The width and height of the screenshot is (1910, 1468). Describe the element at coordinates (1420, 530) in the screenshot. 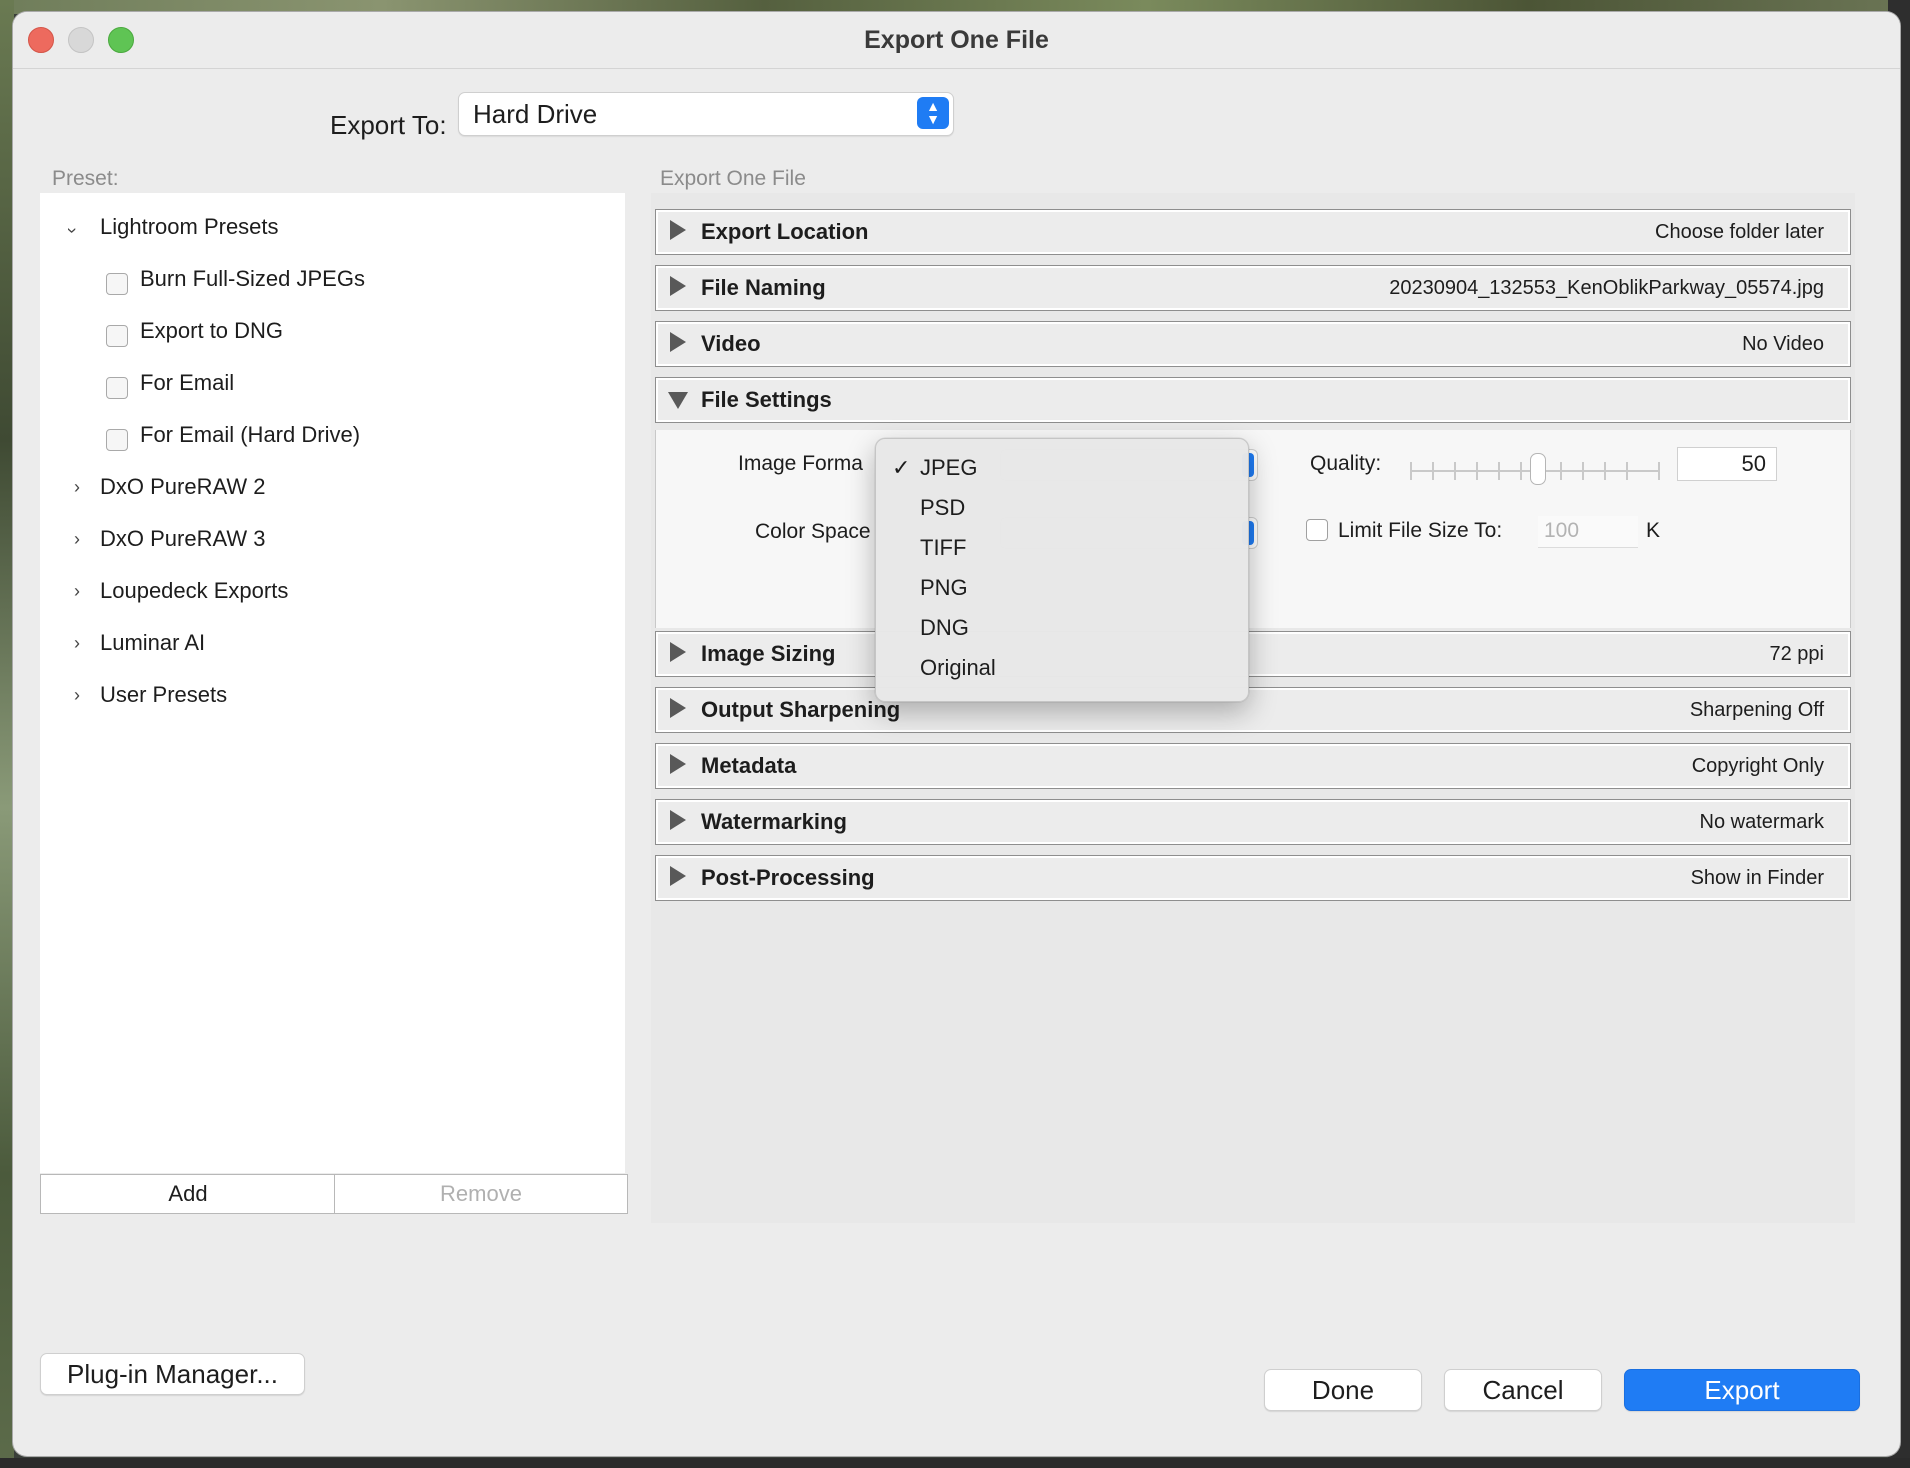

I see `limit-file-size-label: Limit File Size To:` at that location.